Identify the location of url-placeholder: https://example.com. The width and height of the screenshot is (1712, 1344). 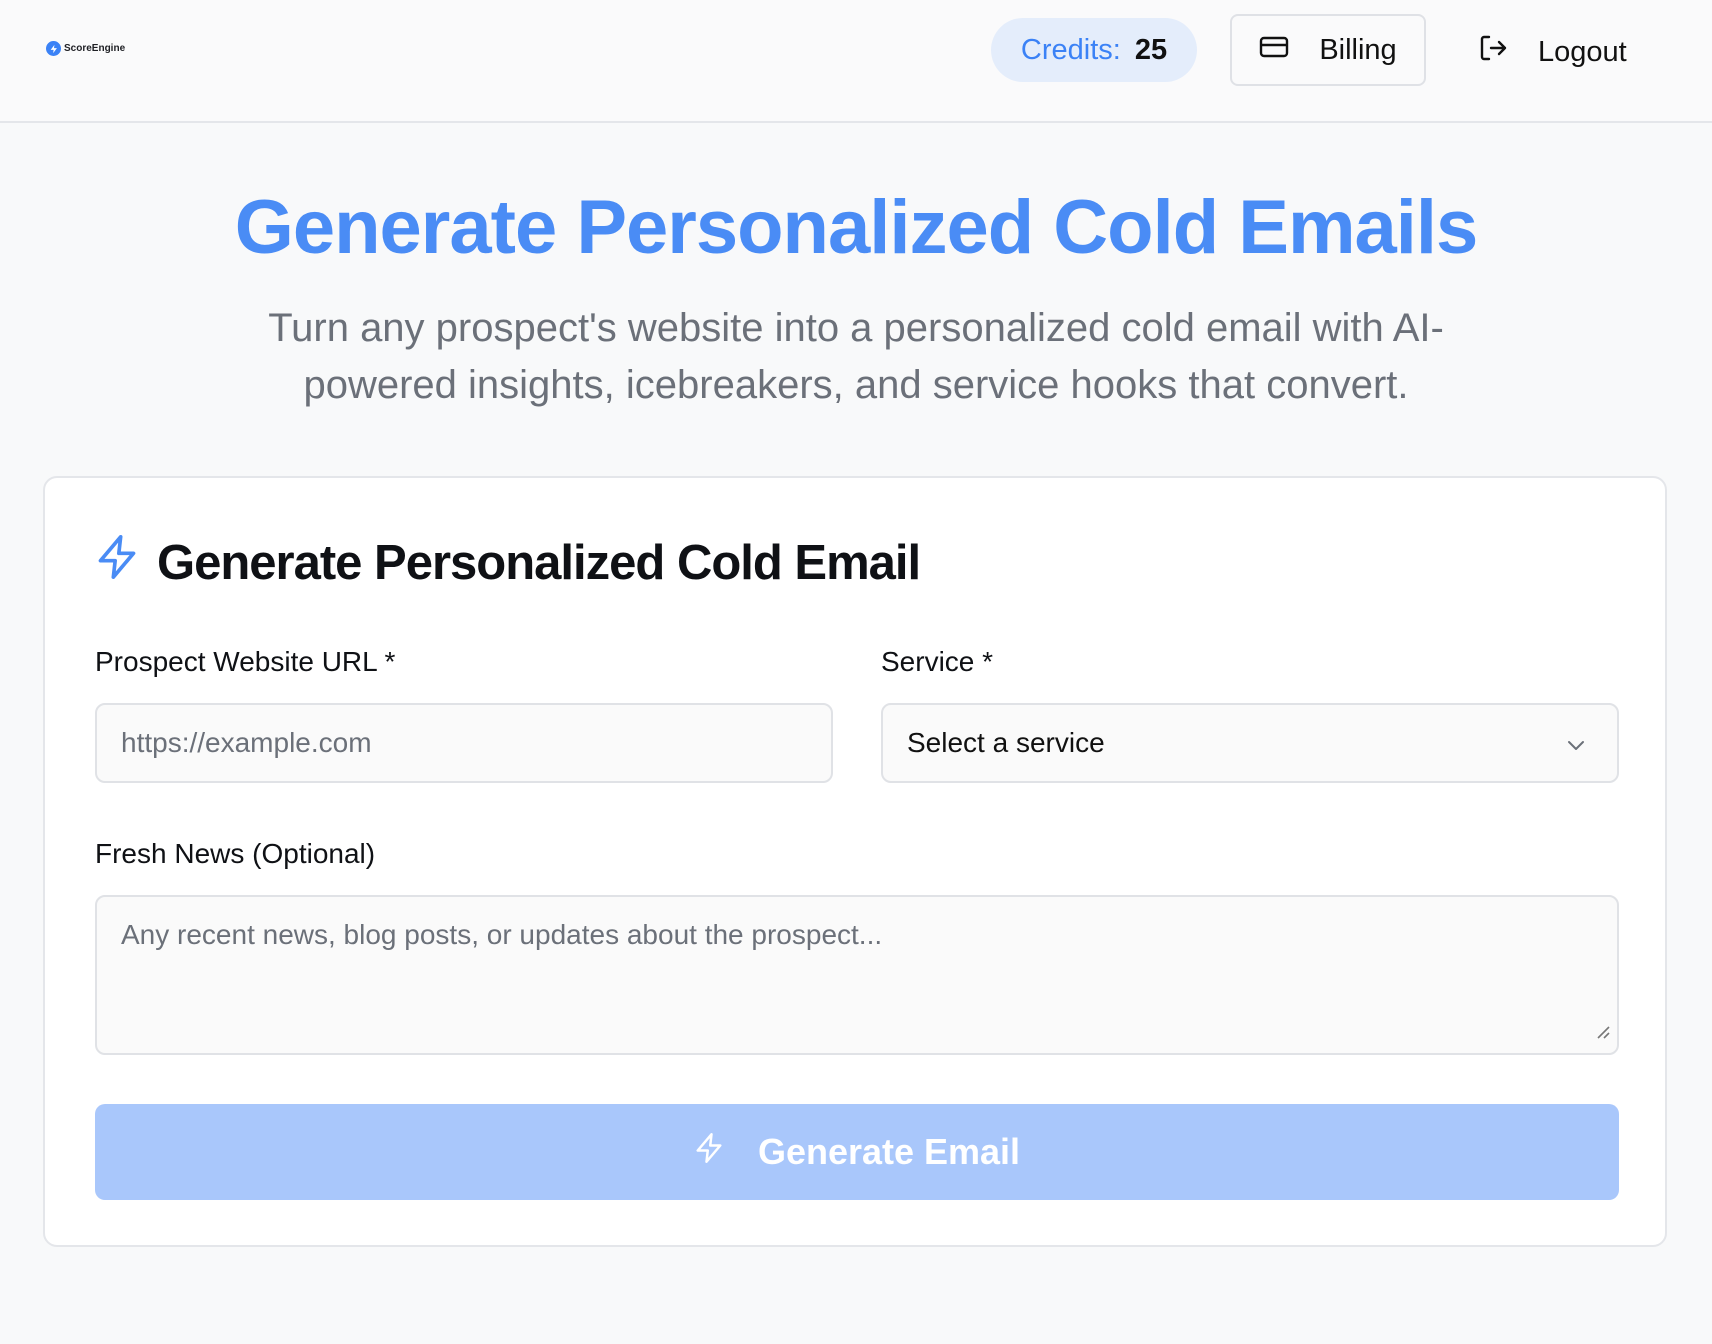
(246, 742).